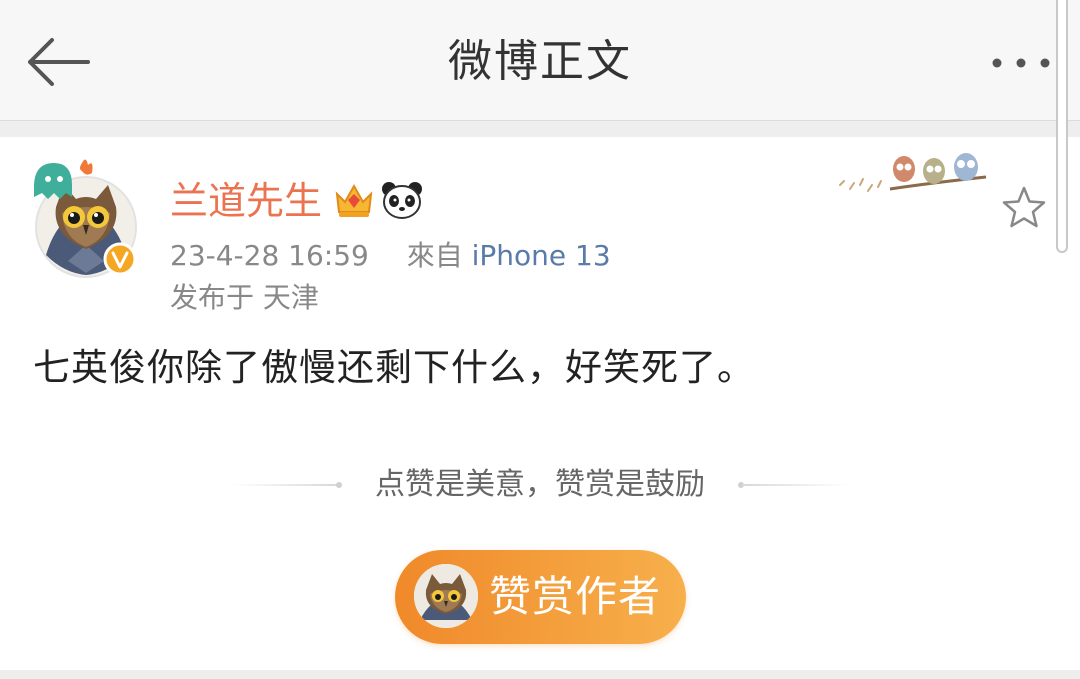 Image resolution: width=1080 pixels, height=679 pixels. I want to click on post-location: 发布于 天津, so click(244, 297).